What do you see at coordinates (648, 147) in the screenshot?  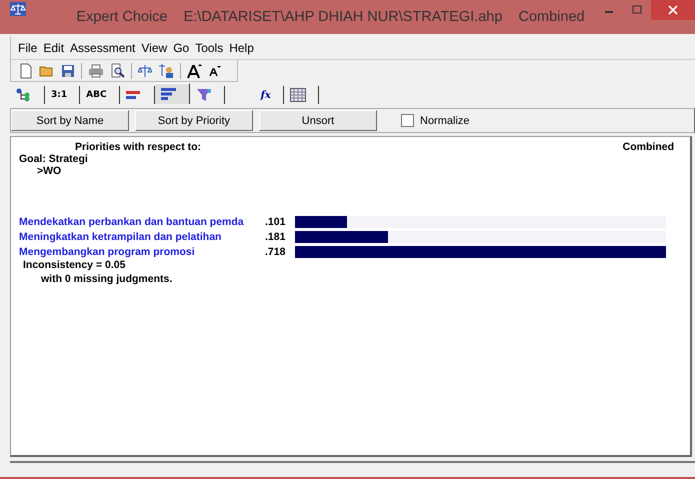 I see `mode-label: Combined` at bounding box center [648, 147].